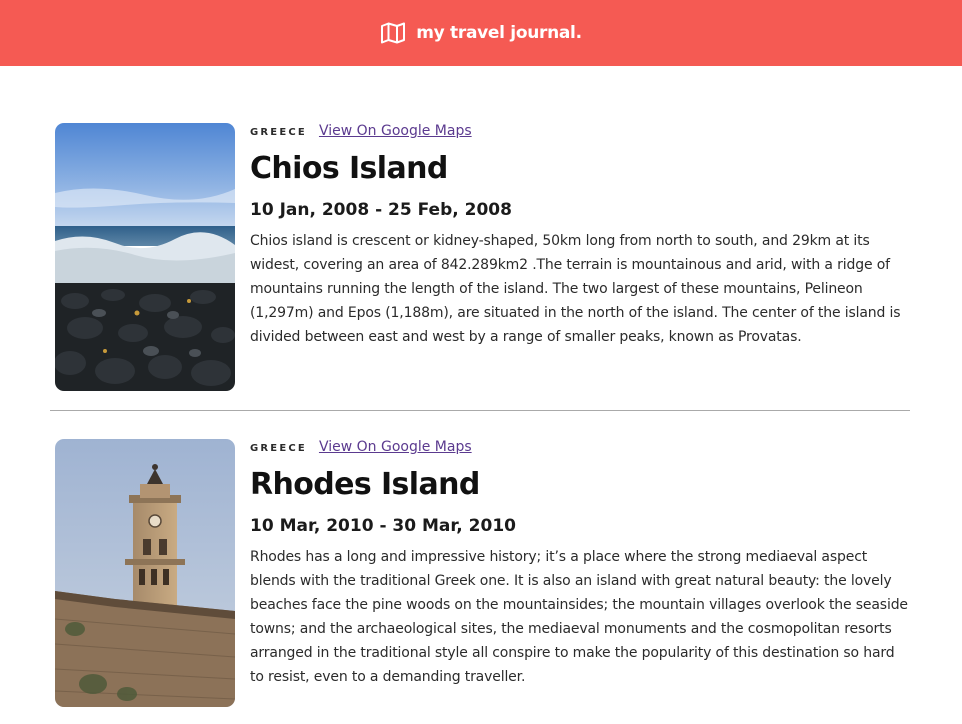  I want to click on app-title: my travel journal., so click(499, 33).